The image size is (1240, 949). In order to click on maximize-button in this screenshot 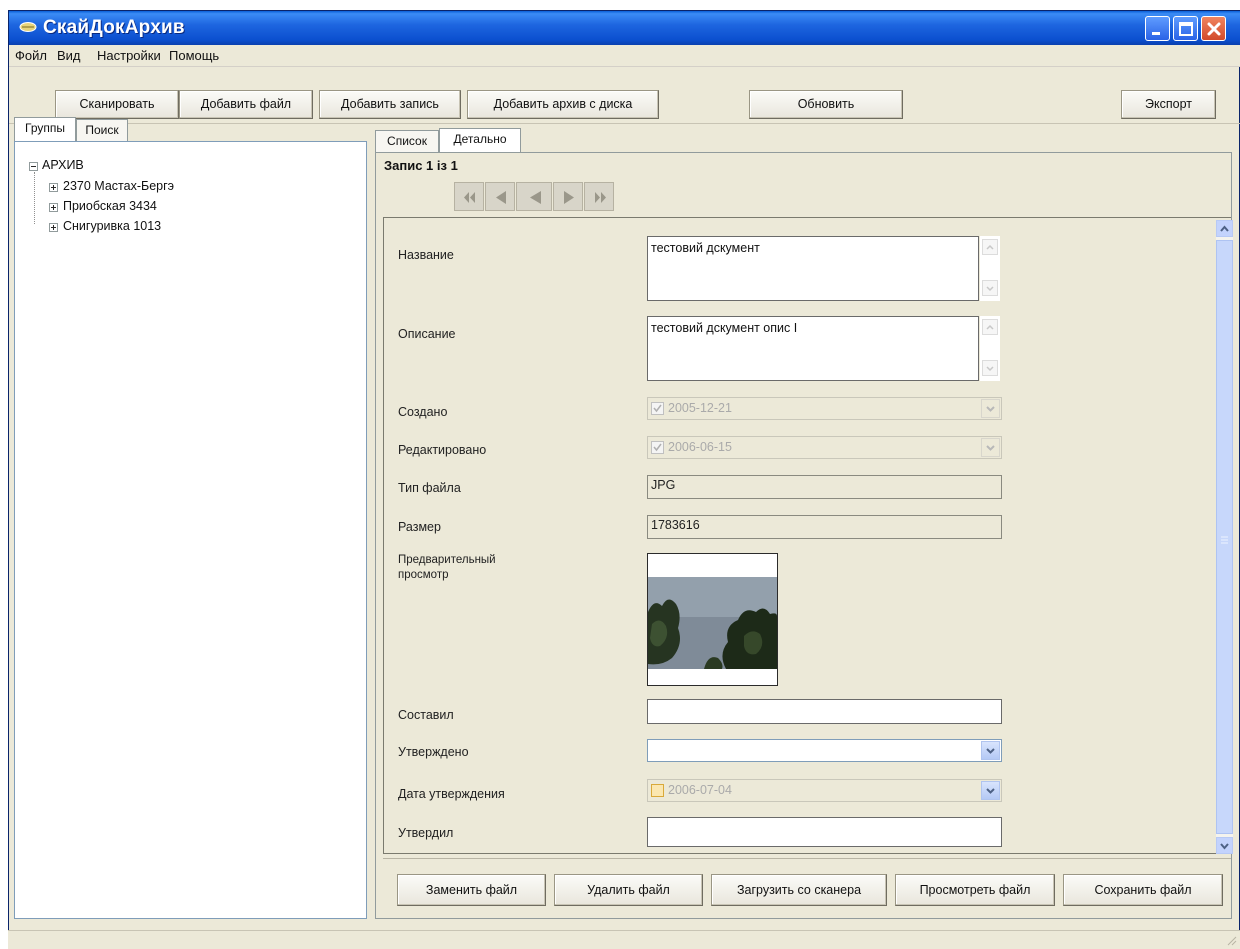, I will do `click(1185, 28)`.